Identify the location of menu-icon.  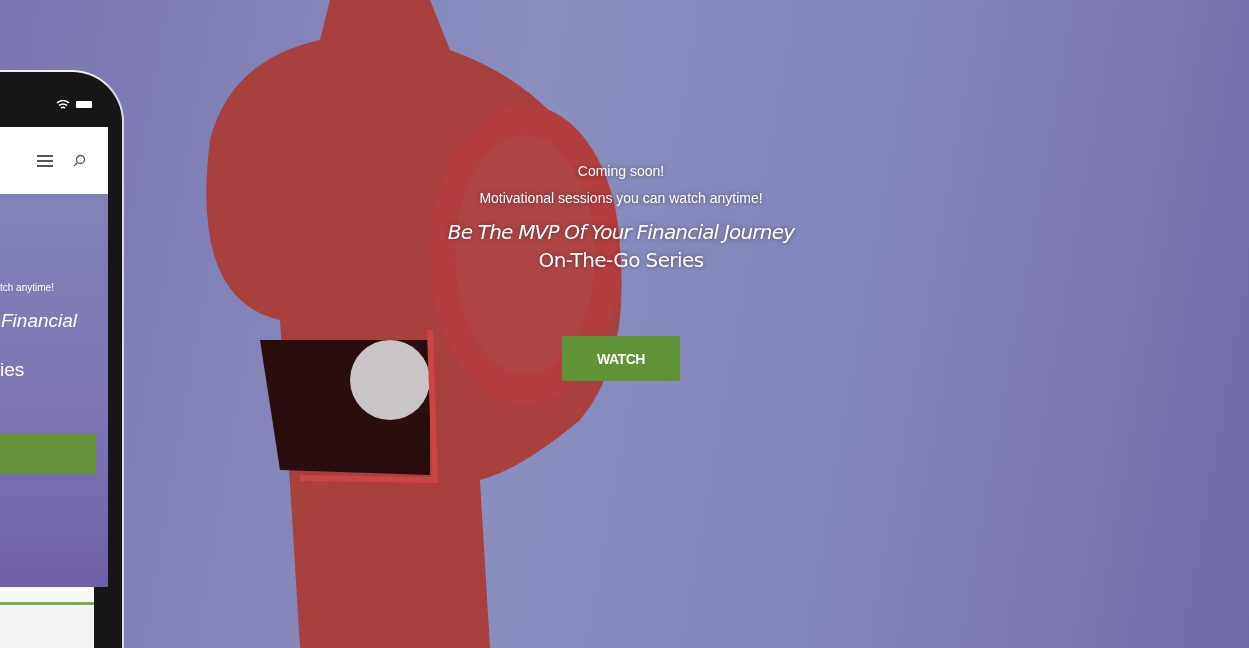
(45, 160).